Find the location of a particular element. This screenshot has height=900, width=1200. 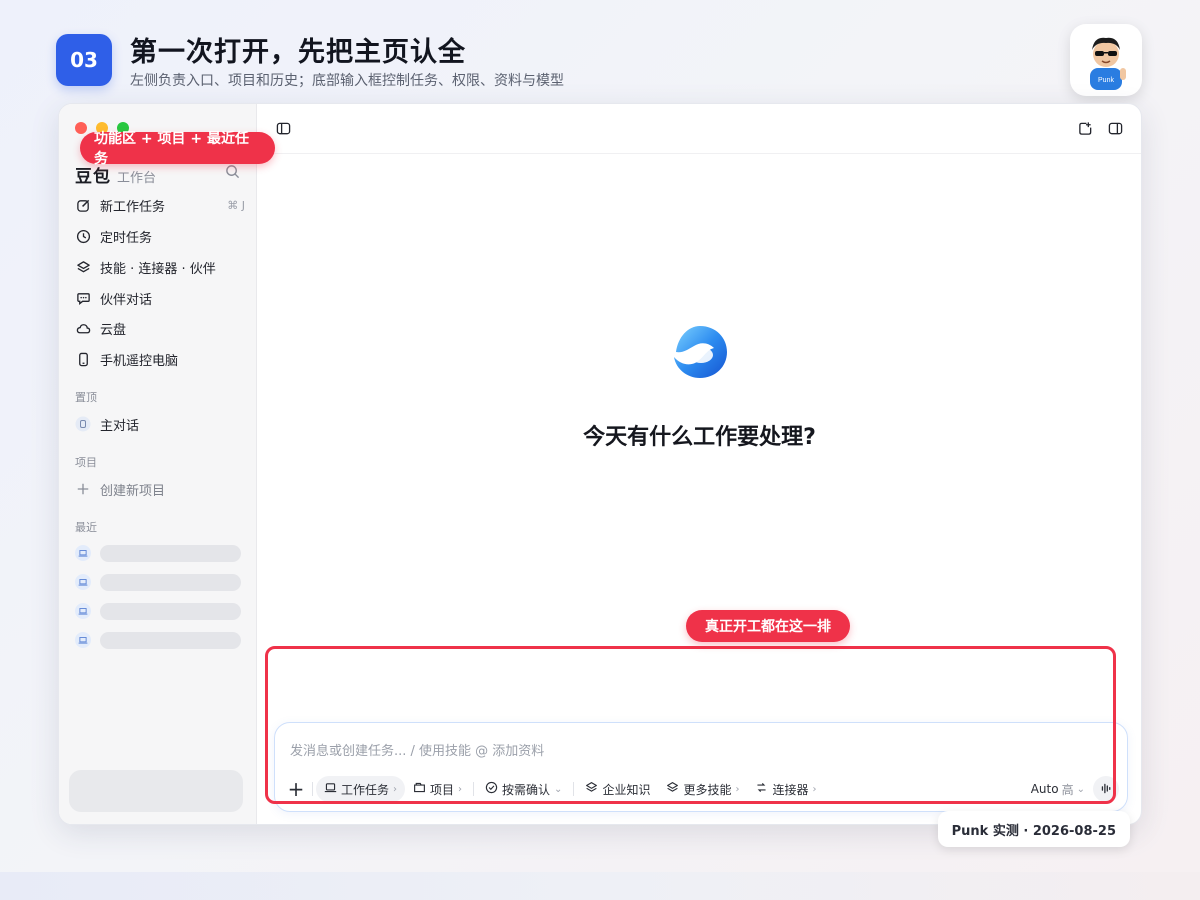

create-project-button: 创建新项目 is located at coordinates (160, 489).